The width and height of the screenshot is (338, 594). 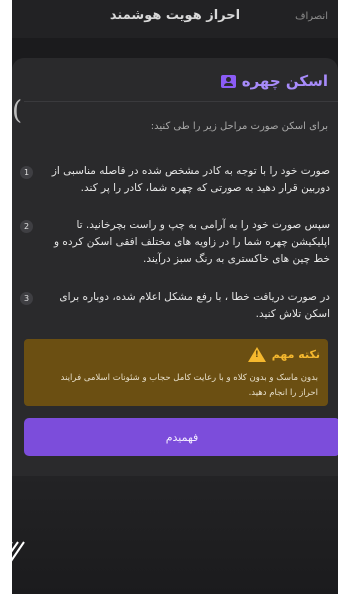 I want to click on top-bar: احراز هویت هوشمند انصراف, so click(x=175, y=19).